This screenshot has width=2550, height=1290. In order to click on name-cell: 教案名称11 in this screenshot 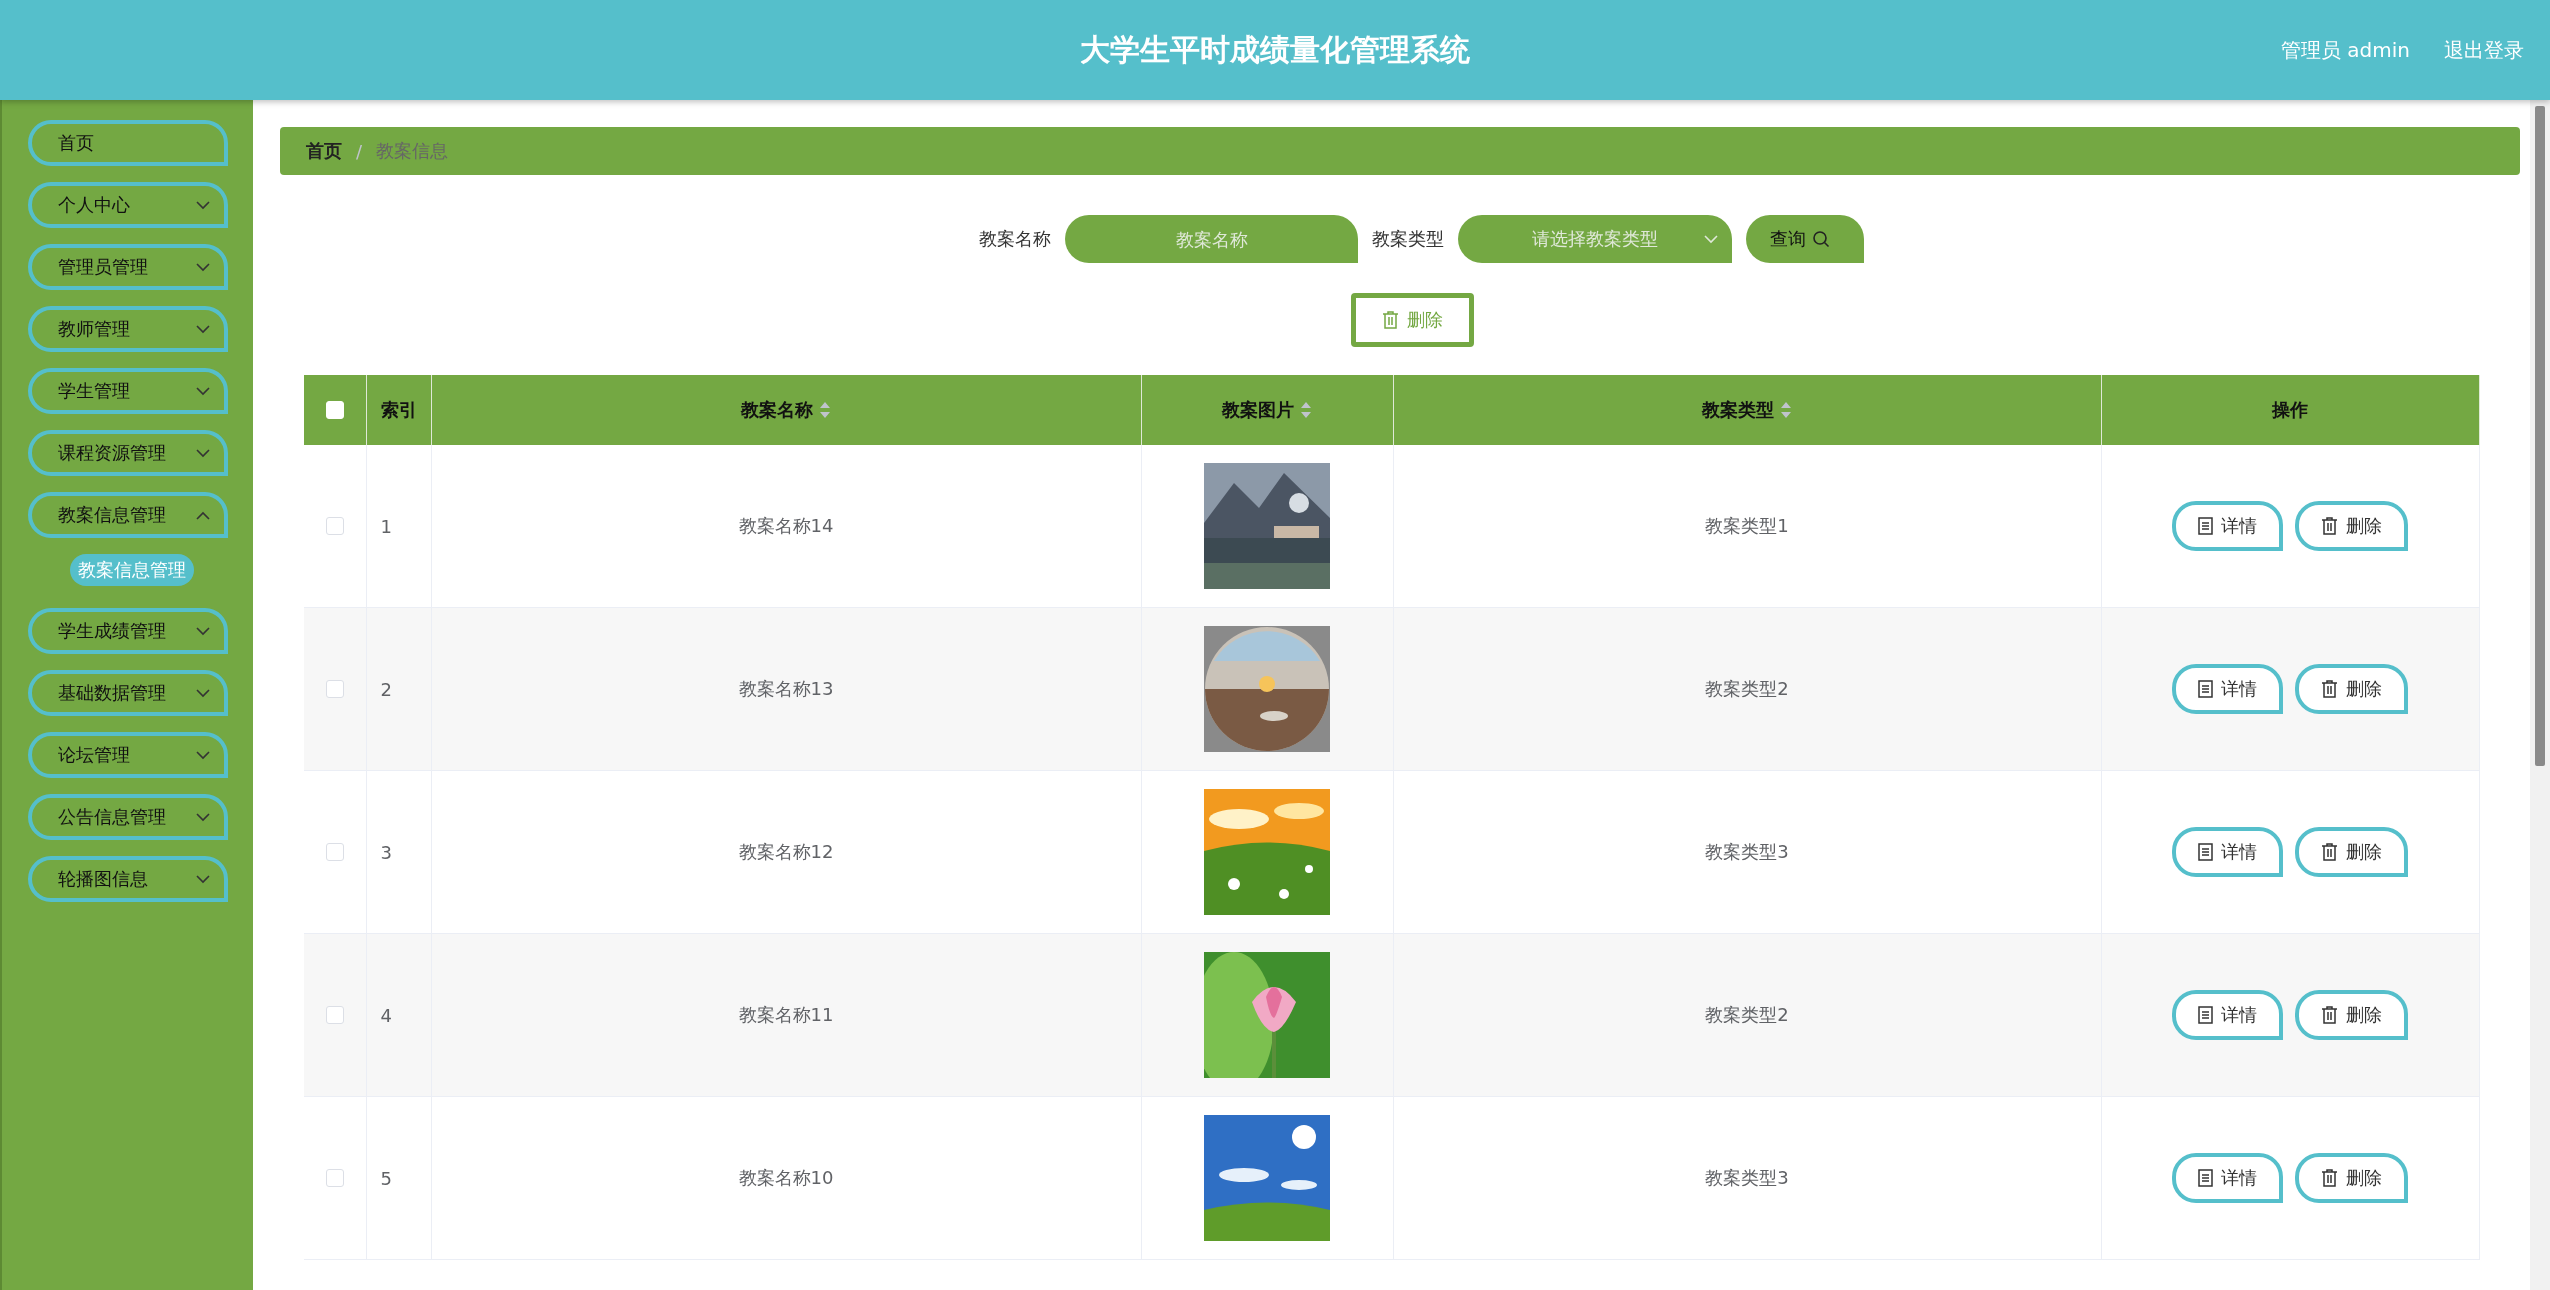, I will do `click(786, 1014)`.